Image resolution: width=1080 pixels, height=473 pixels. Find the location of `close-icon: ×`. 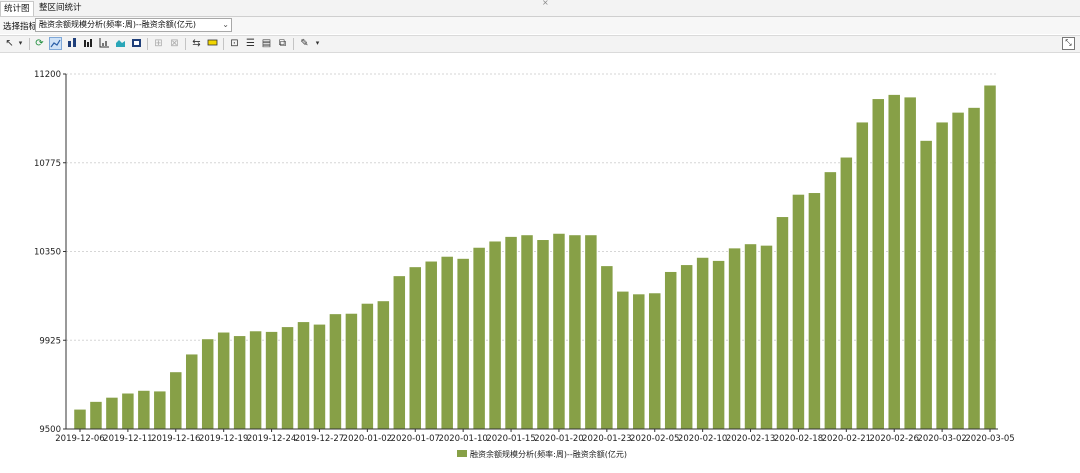

close-icon: × is located at coordinates (545, 3).